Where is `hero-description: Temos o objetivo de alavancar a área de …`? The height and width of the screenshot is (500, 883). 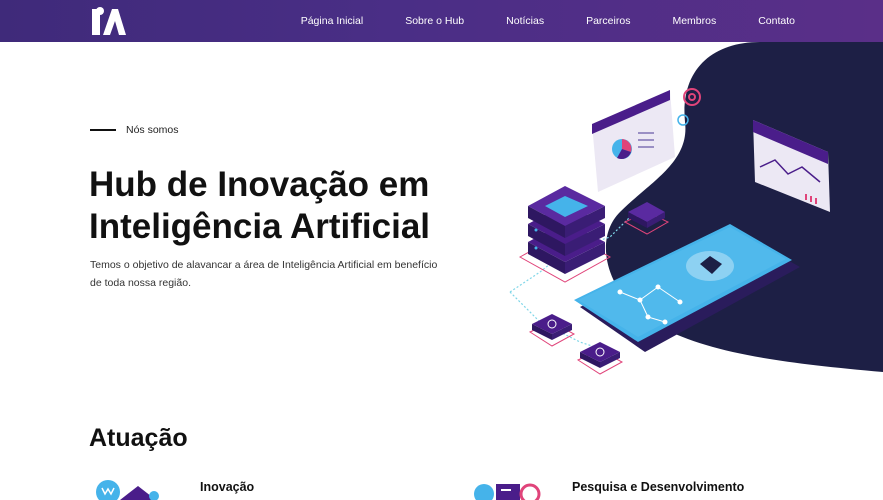
hero-description: Temos o objetivo de alavancar a área de … is located at coordinates (264, 274).